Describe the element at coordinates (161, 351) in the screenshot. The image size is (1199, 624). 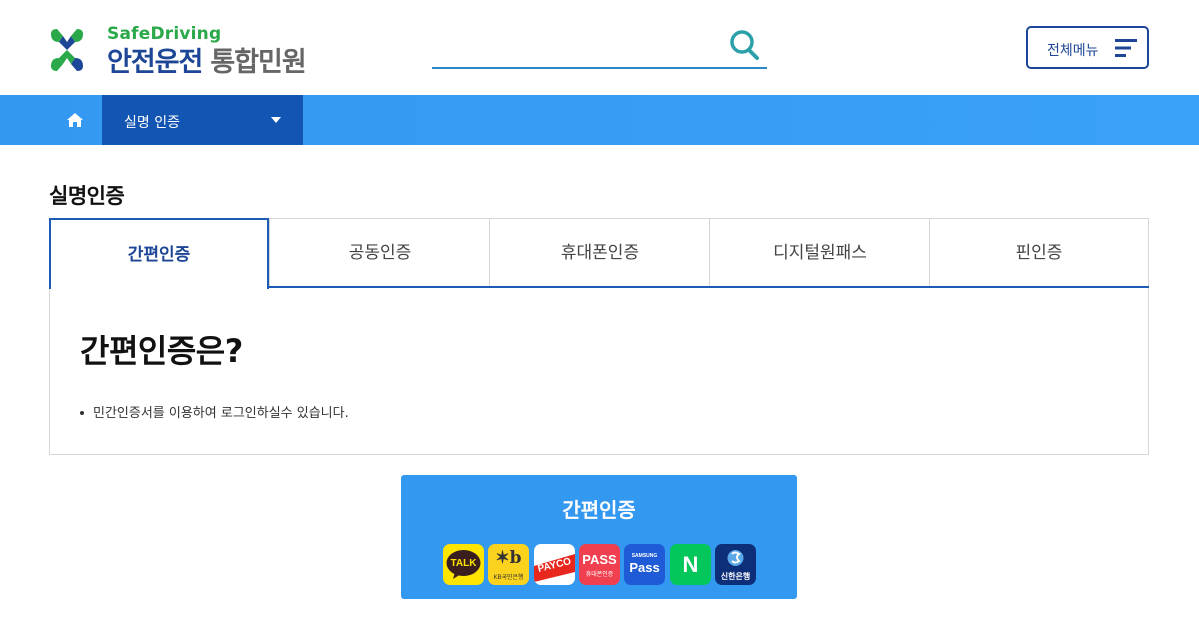
I see `content-heading: 간편인증은?` at that location.